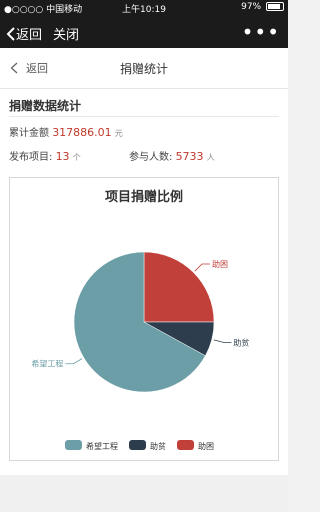  What do you see at coordinates (47, 364) in the screenshot?
I see `pie-label-希望工程: 希望工程` at bounding box center [47, 364].